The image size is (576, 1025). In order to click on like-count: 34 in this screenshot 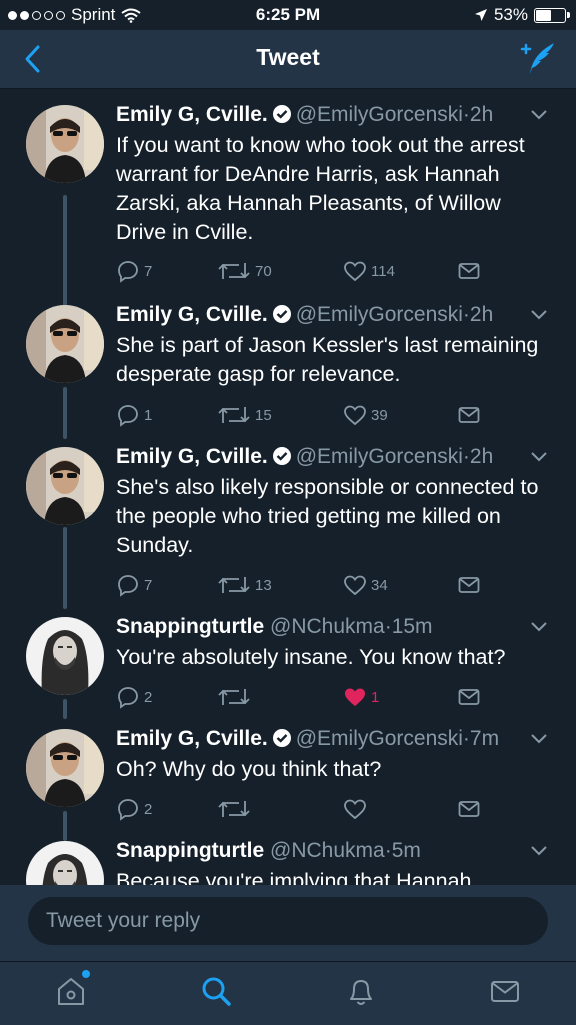, I will do `click(379, 585)`.